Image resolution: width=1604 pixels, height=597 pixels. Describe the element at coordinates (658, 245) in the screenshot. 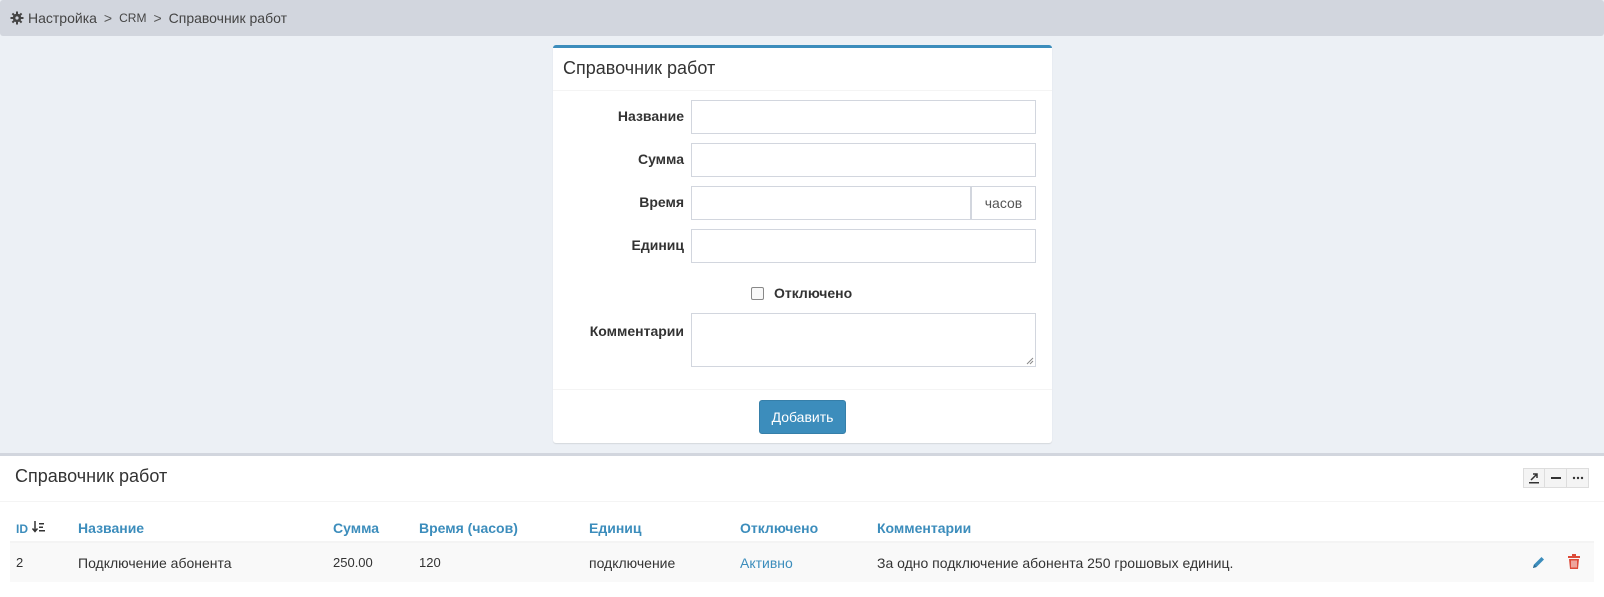

I see `units-label: Единиц` at that location.